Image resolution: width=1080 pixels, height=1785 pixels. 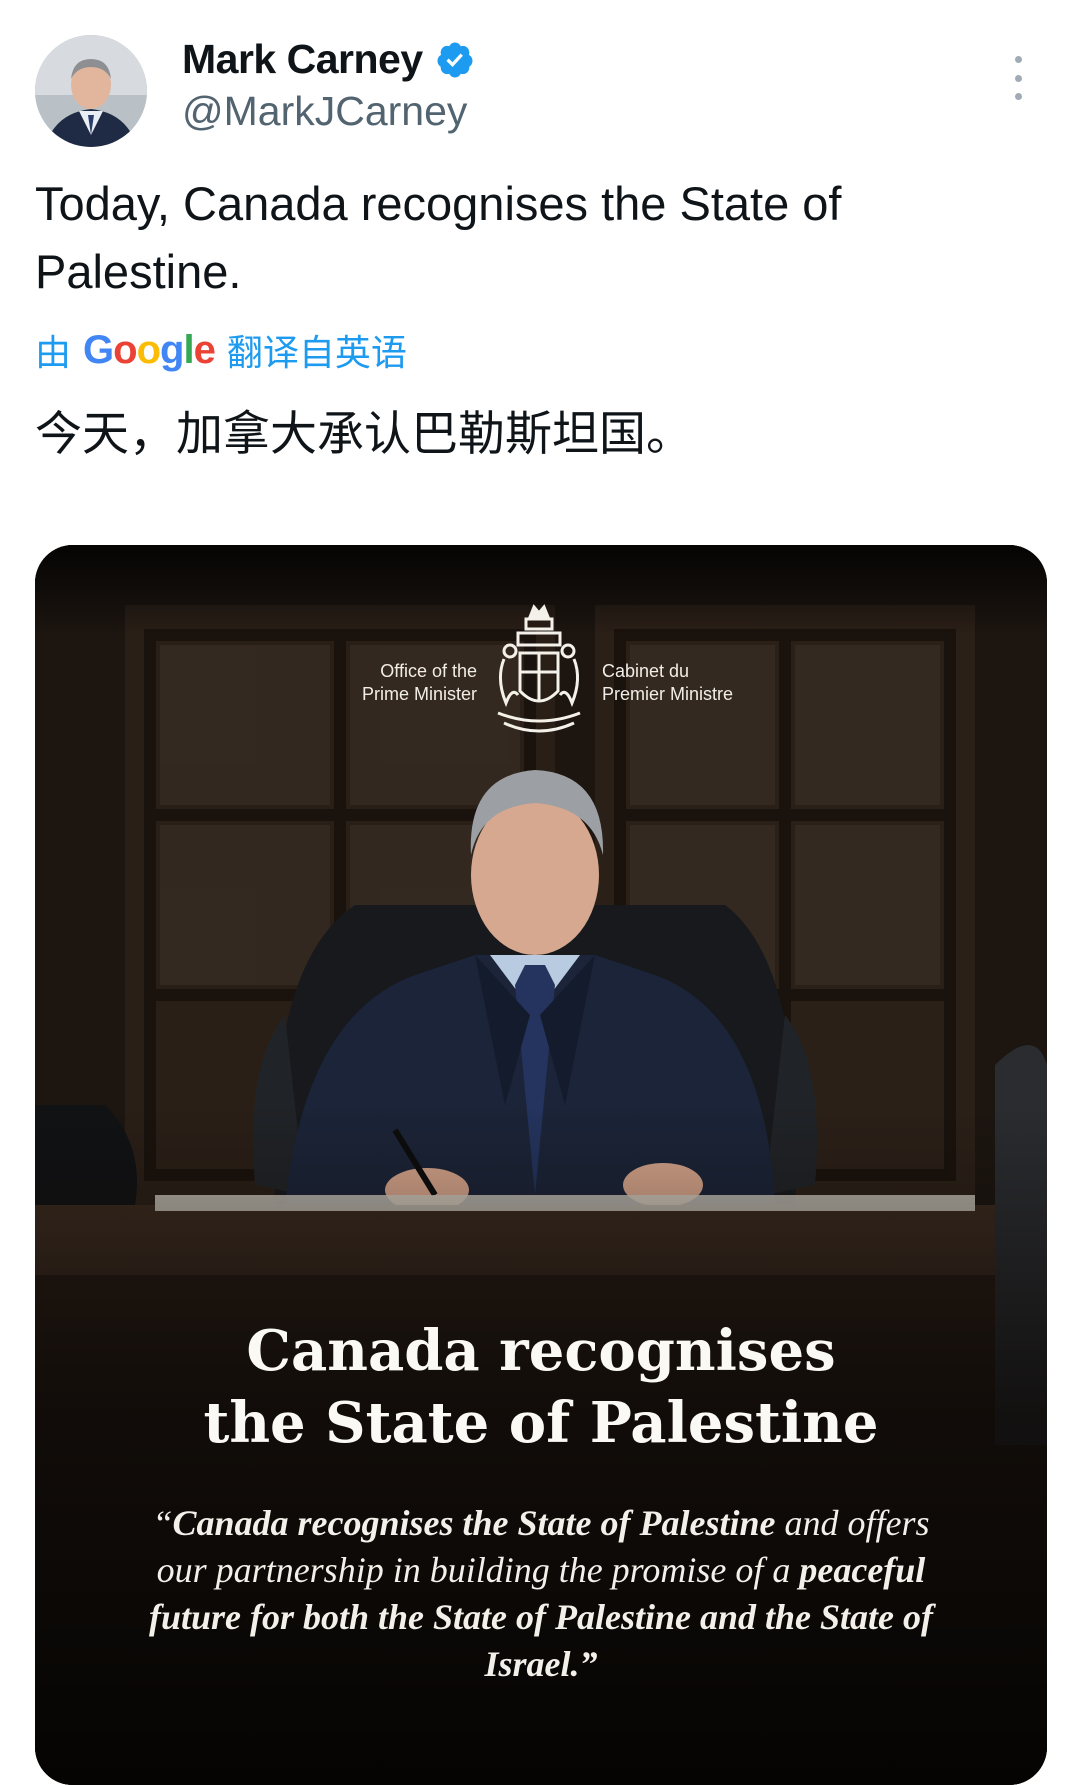 I want to click on more-options-button, so click(x=1018, y=78).